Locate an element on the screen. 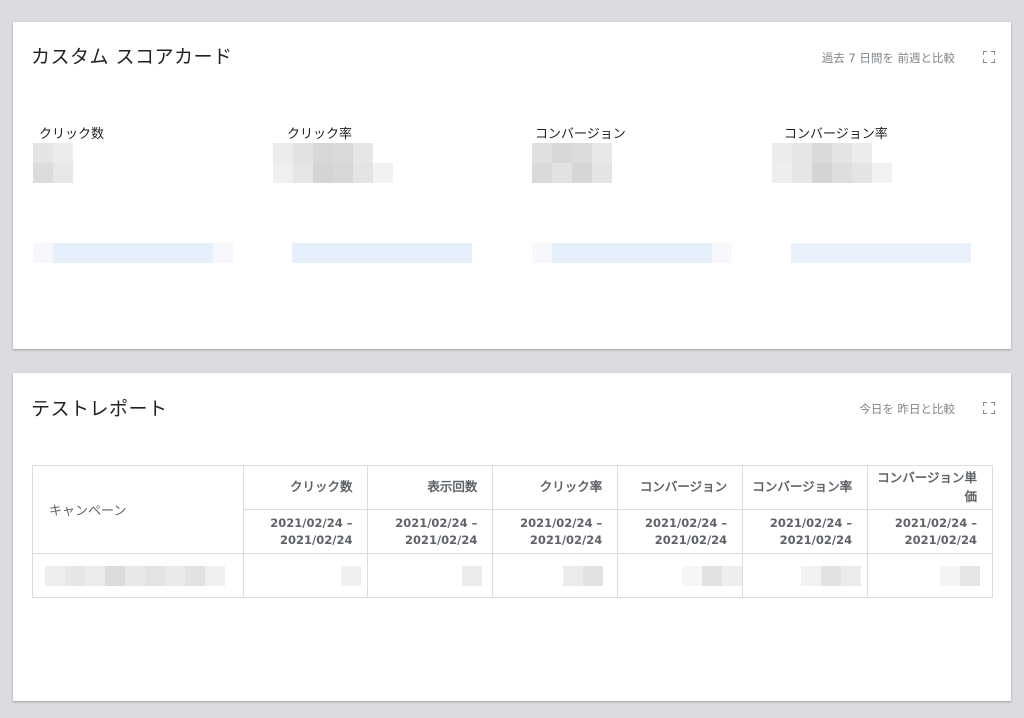 The height and width of the screenshot is (718, 1024). metric-label: クリック率 is located at coordinates (320, 134).